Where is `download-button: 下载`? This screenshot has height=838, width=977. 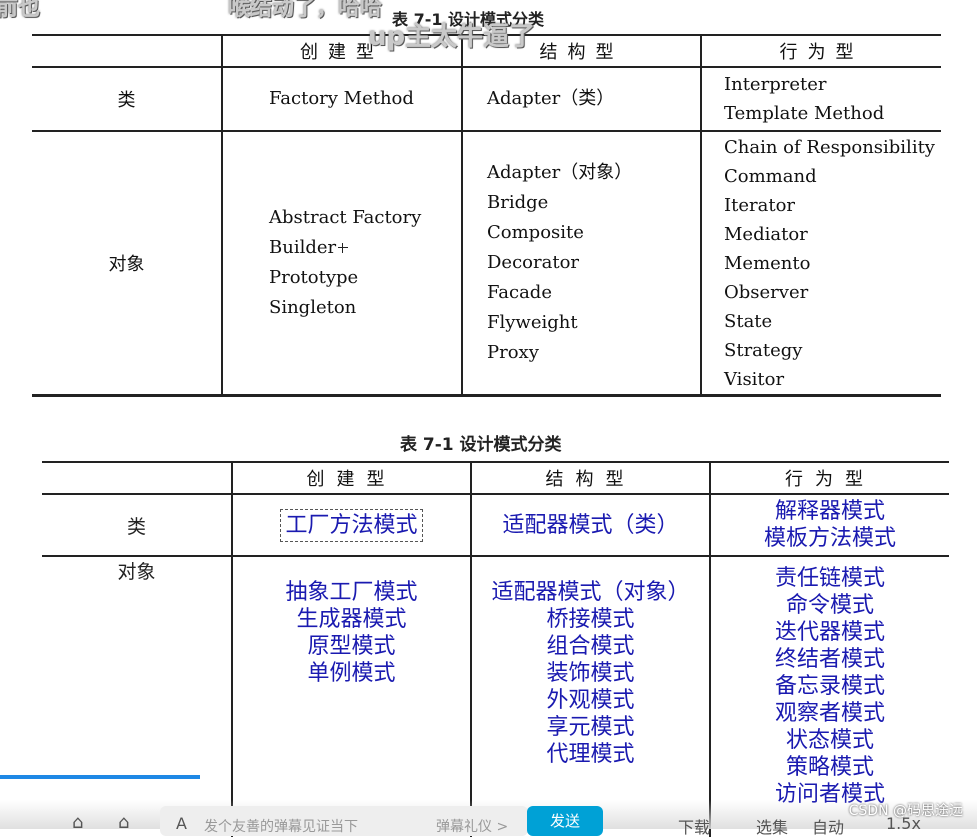 download-button: 下载 is located at coordinates (694, 826).